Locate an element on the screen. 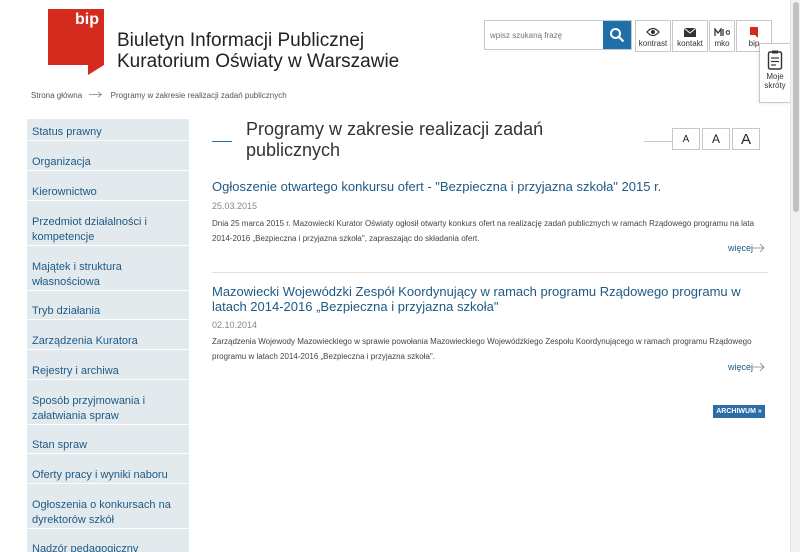 The height and width of the screenshot is (552, 800). scrollbar is located at coordinates (795, 276).